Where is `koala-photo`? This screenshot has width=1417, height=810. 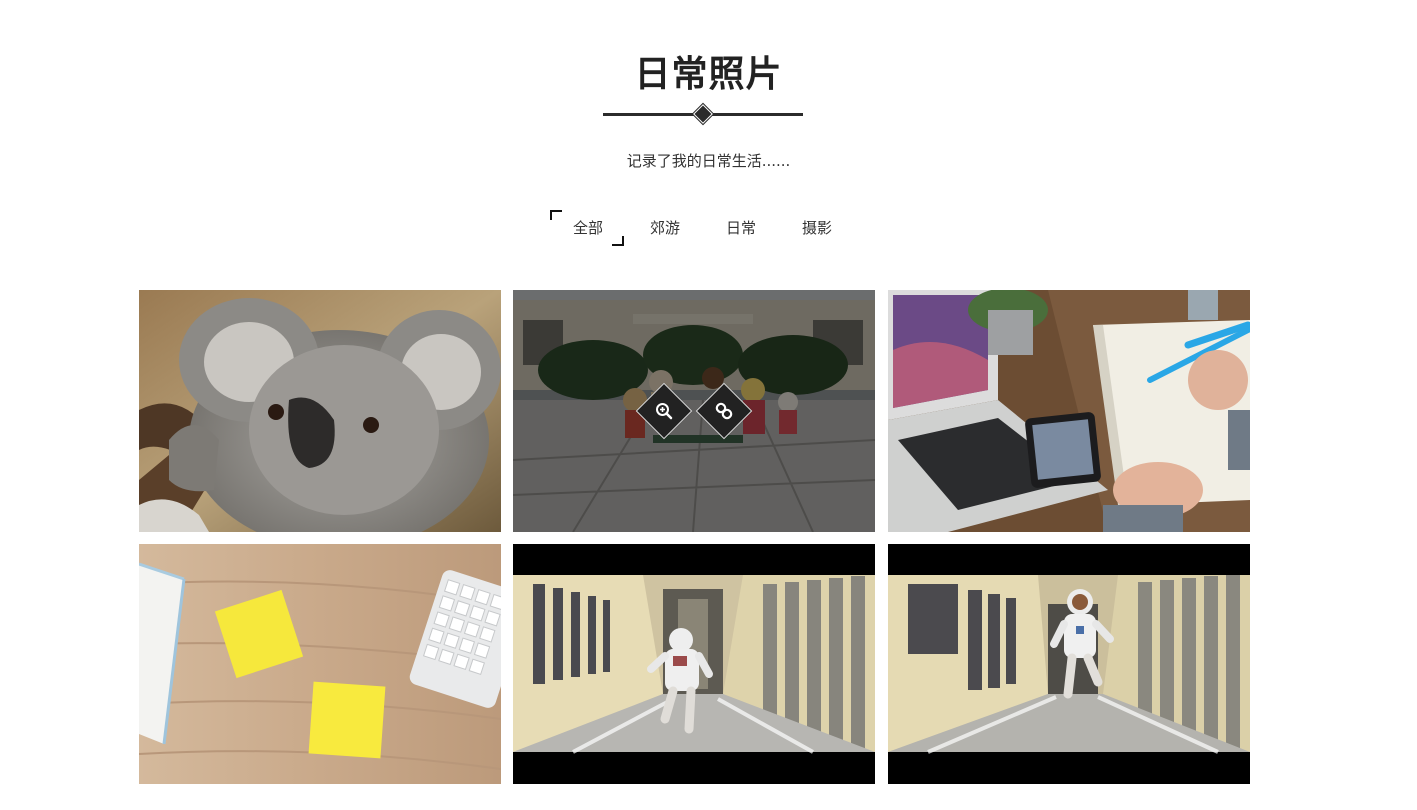
koala-photo is located at coordinates (320, 411).